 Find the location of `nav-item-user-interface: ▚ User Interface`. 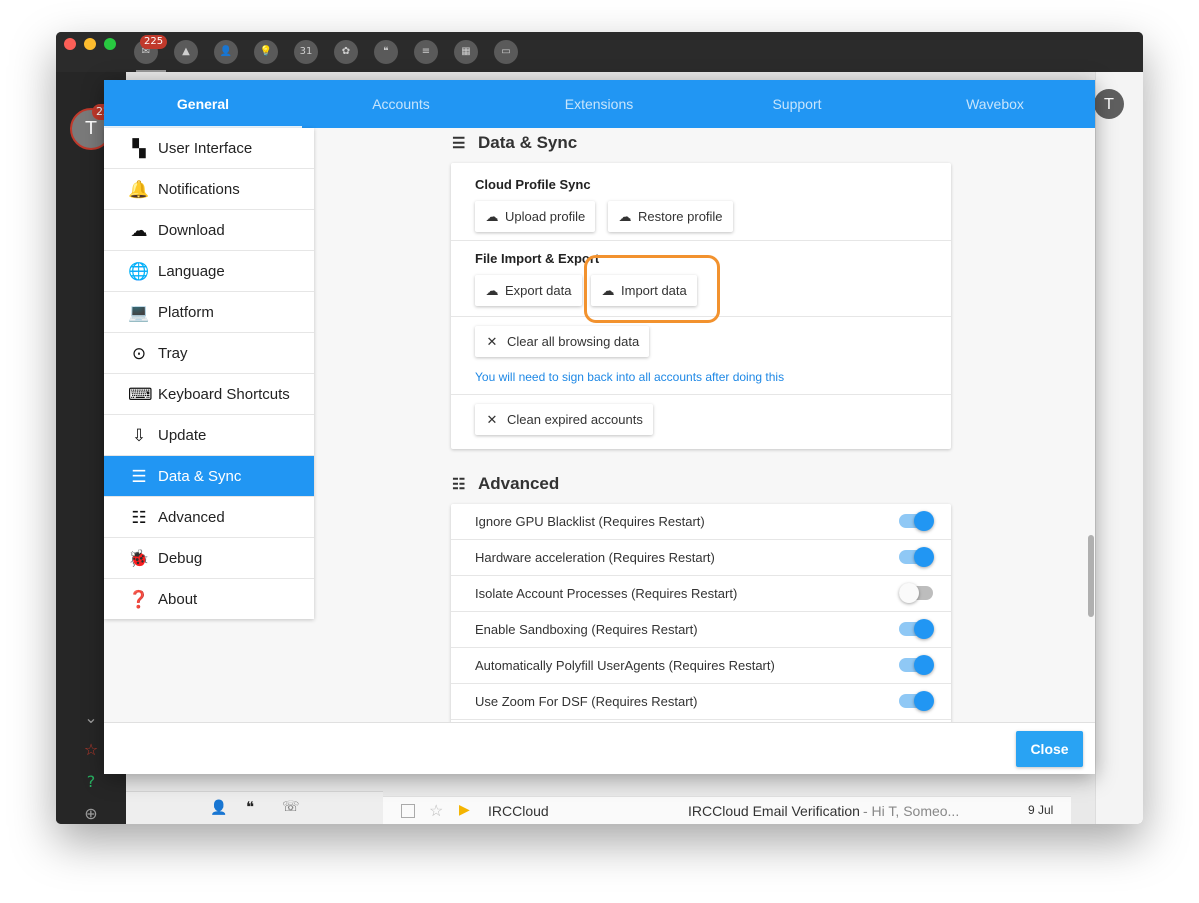

nav-item-user-interface: ▚ User Interface is located at coordinates (209, 148).